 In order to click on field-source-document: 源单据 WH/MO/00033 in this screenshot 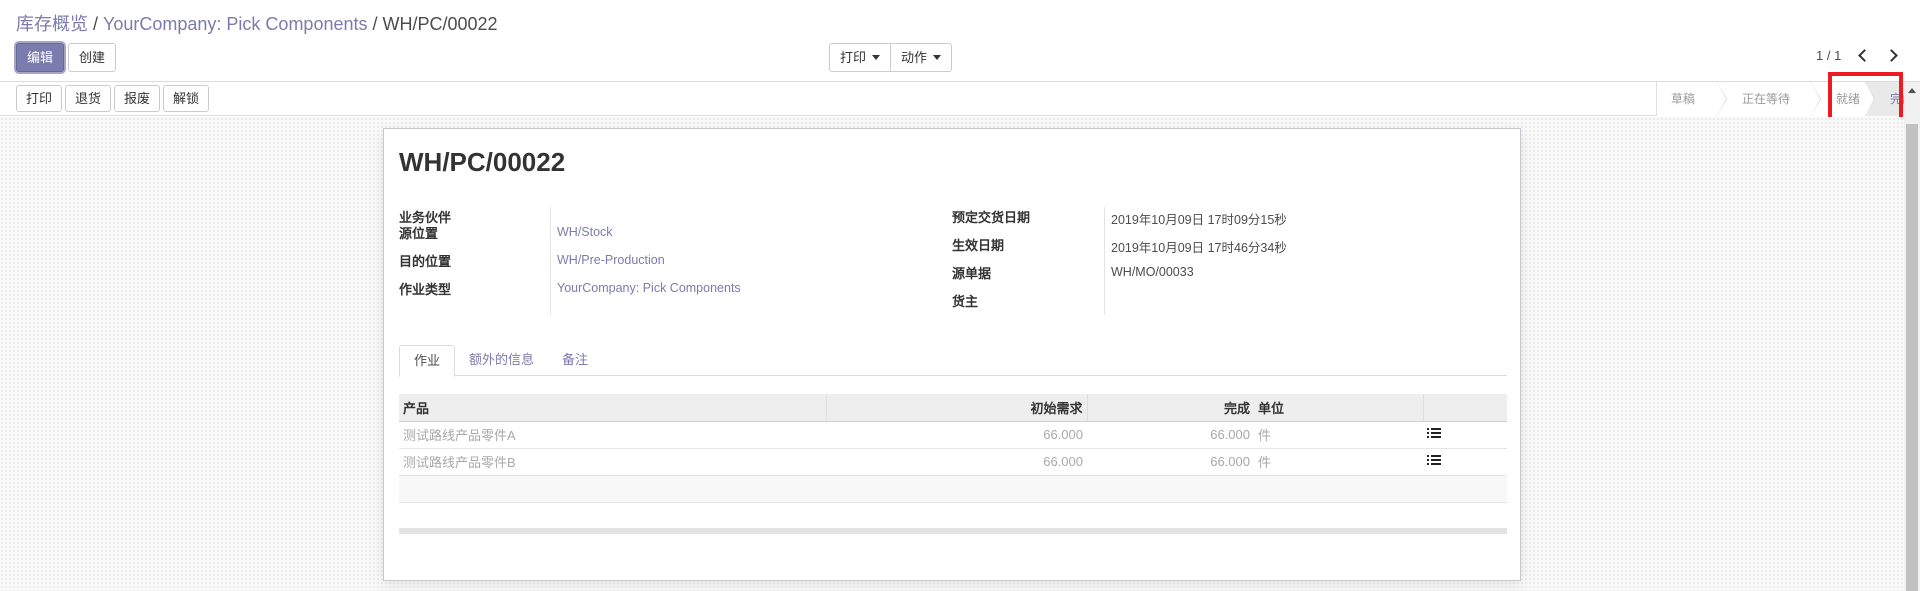, I will do `click(1222, 273)`.